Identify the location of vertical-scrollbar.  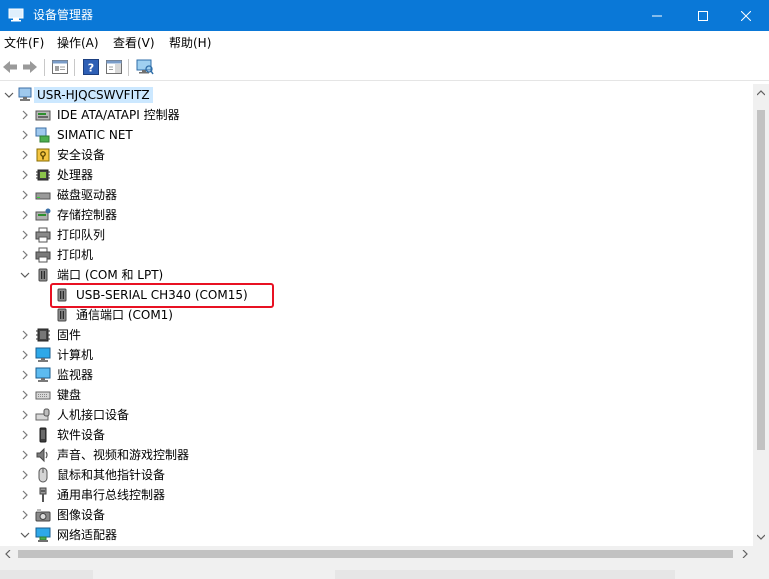
(761, 315).